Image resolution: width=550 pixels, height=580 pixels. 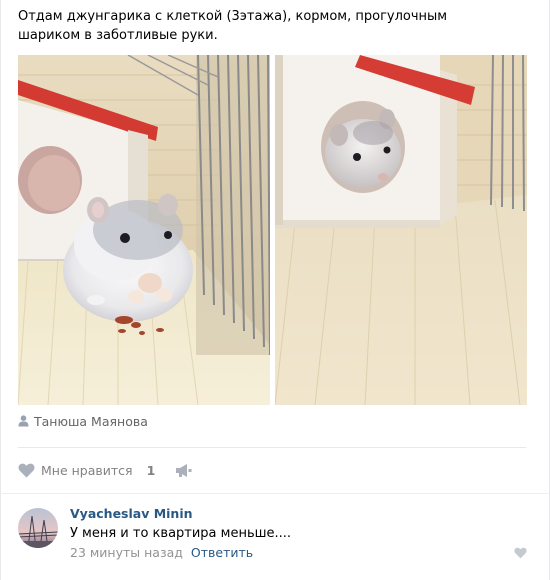 I want to click on post-actions: Мне нравится 1, so click(x=105, y=470).